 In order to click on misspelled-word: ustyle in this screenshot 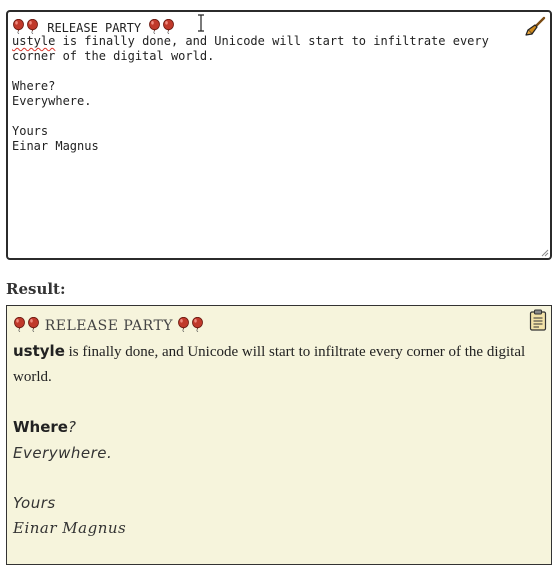, I will do `click(34, 41)`.